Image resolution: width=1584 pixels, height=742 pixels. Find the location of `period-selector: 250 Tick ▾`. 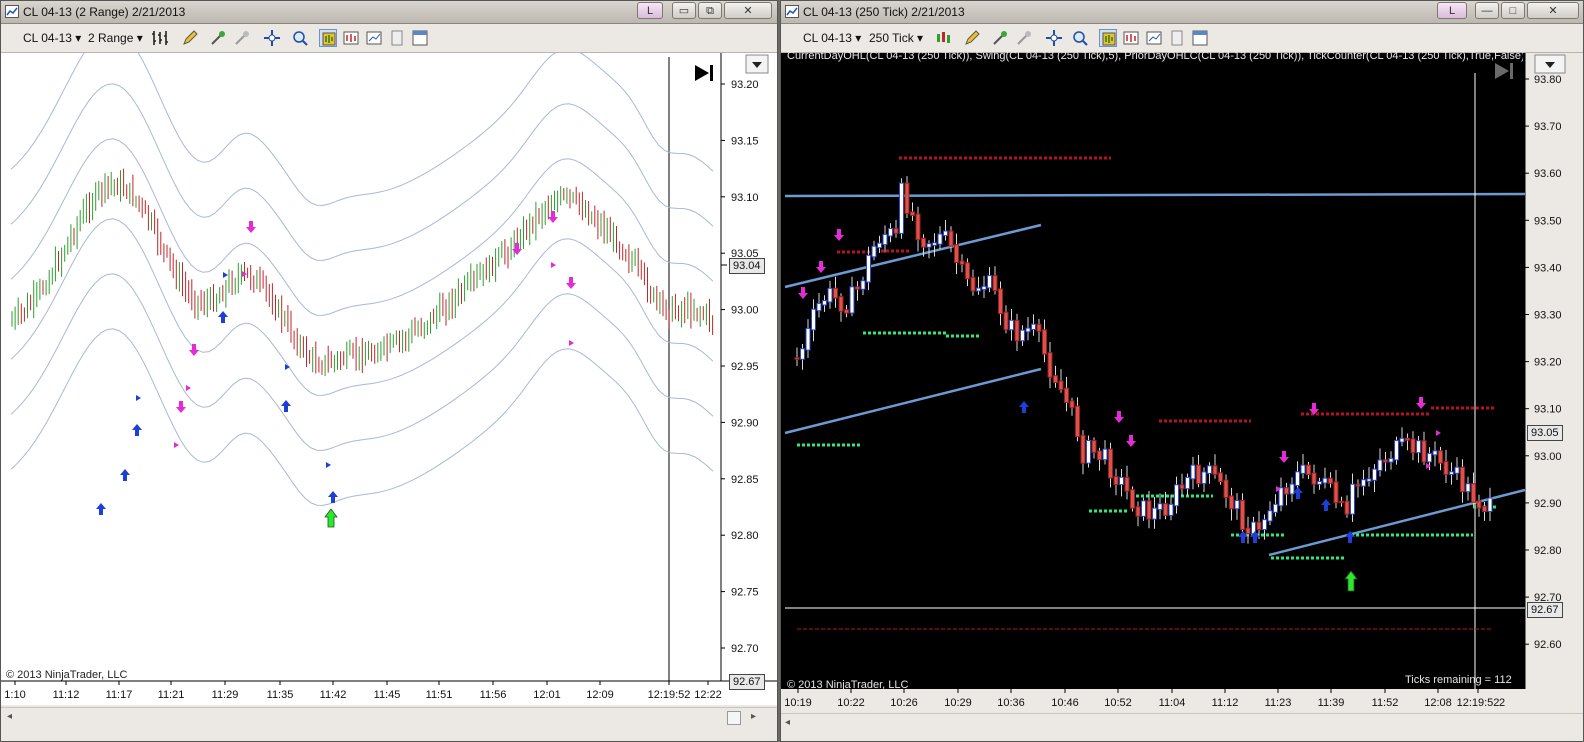

period-selector: 250 Tick ▾ is located at coordinates (896, 38).